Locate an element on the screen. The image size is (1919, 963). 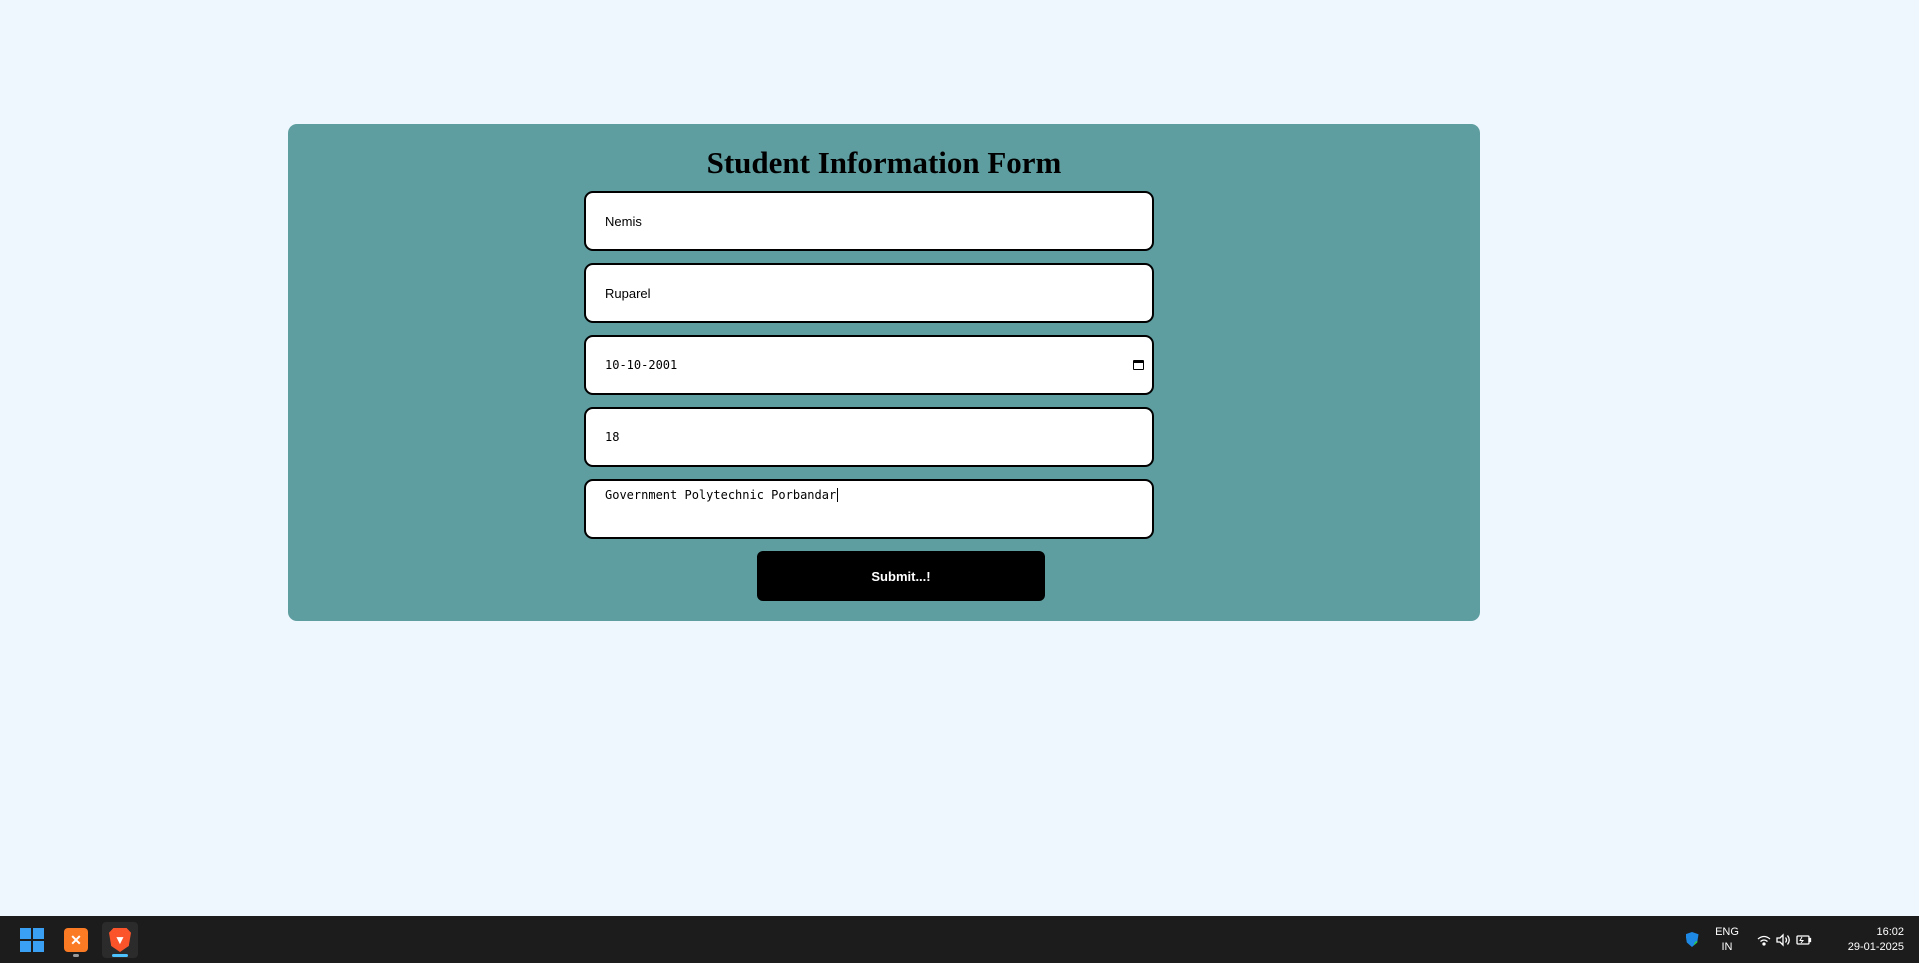
college-textarea: Government Polytechnic Porbandar is located at coordinates (869, 509).